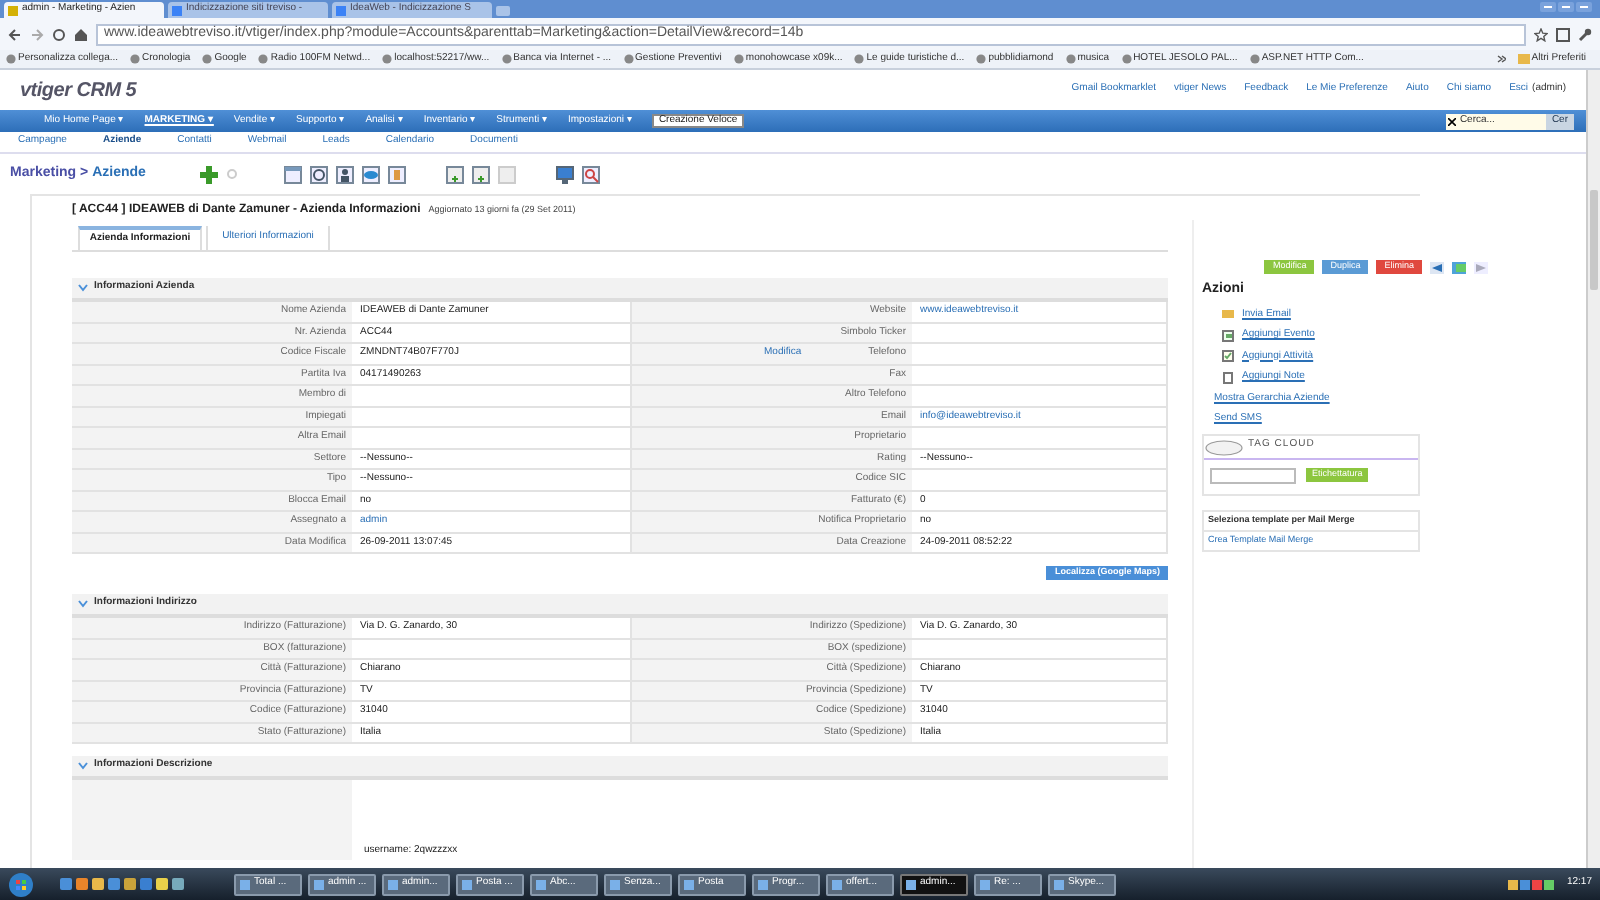 This screenshot has height=900, width=1600. What do you see at coordinates (454, 174) in the screenshot?
I see `import-icon` at bounding box center [454, 174].